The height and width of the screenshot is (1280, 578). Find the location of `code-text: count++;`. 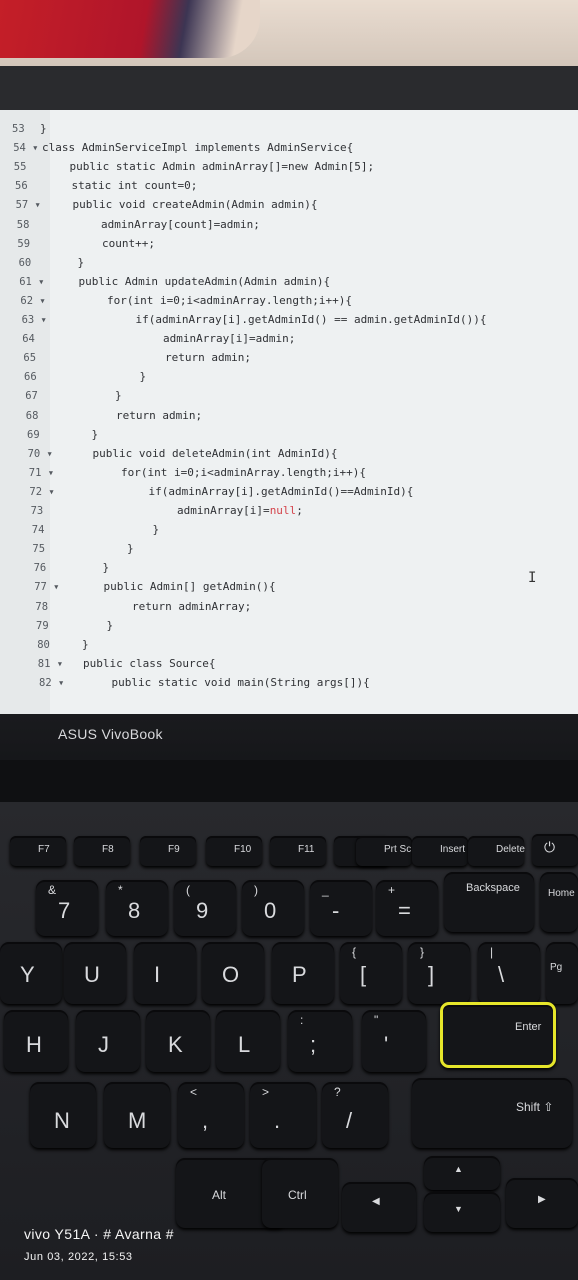

code-text: count++; is located at coordinates (102, 243).